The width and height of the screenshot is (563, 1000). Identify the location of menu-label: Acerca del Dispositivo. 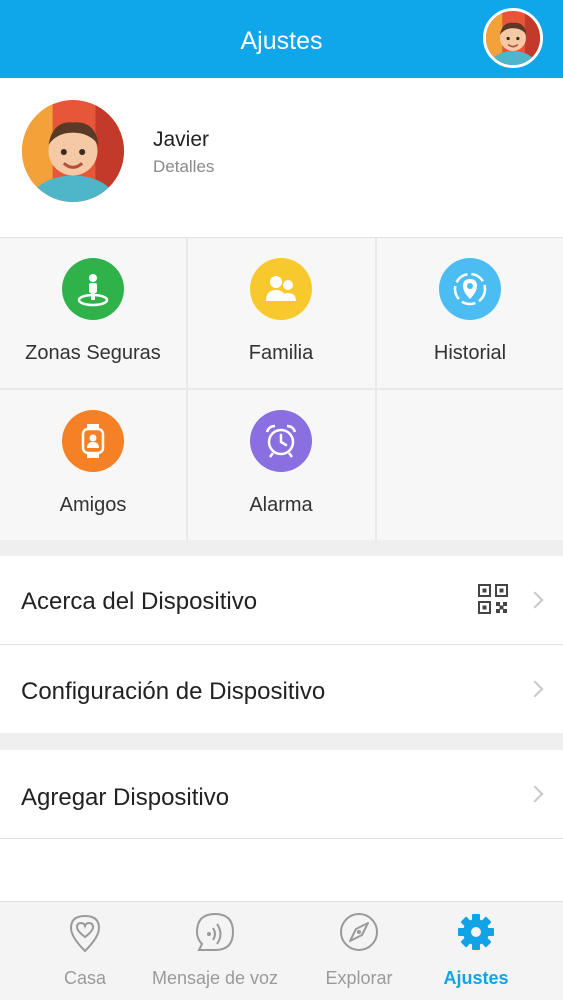
(139, 601).